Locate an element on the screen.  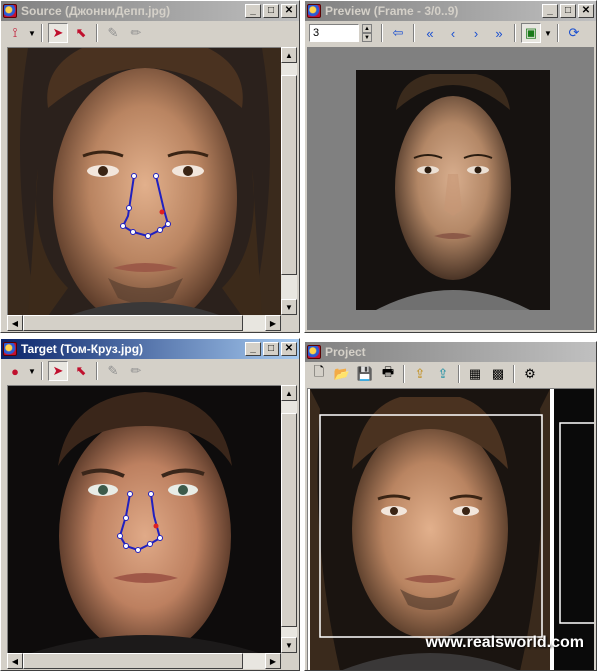
point-tool-icon: ● is located at coordinates (15, 371).